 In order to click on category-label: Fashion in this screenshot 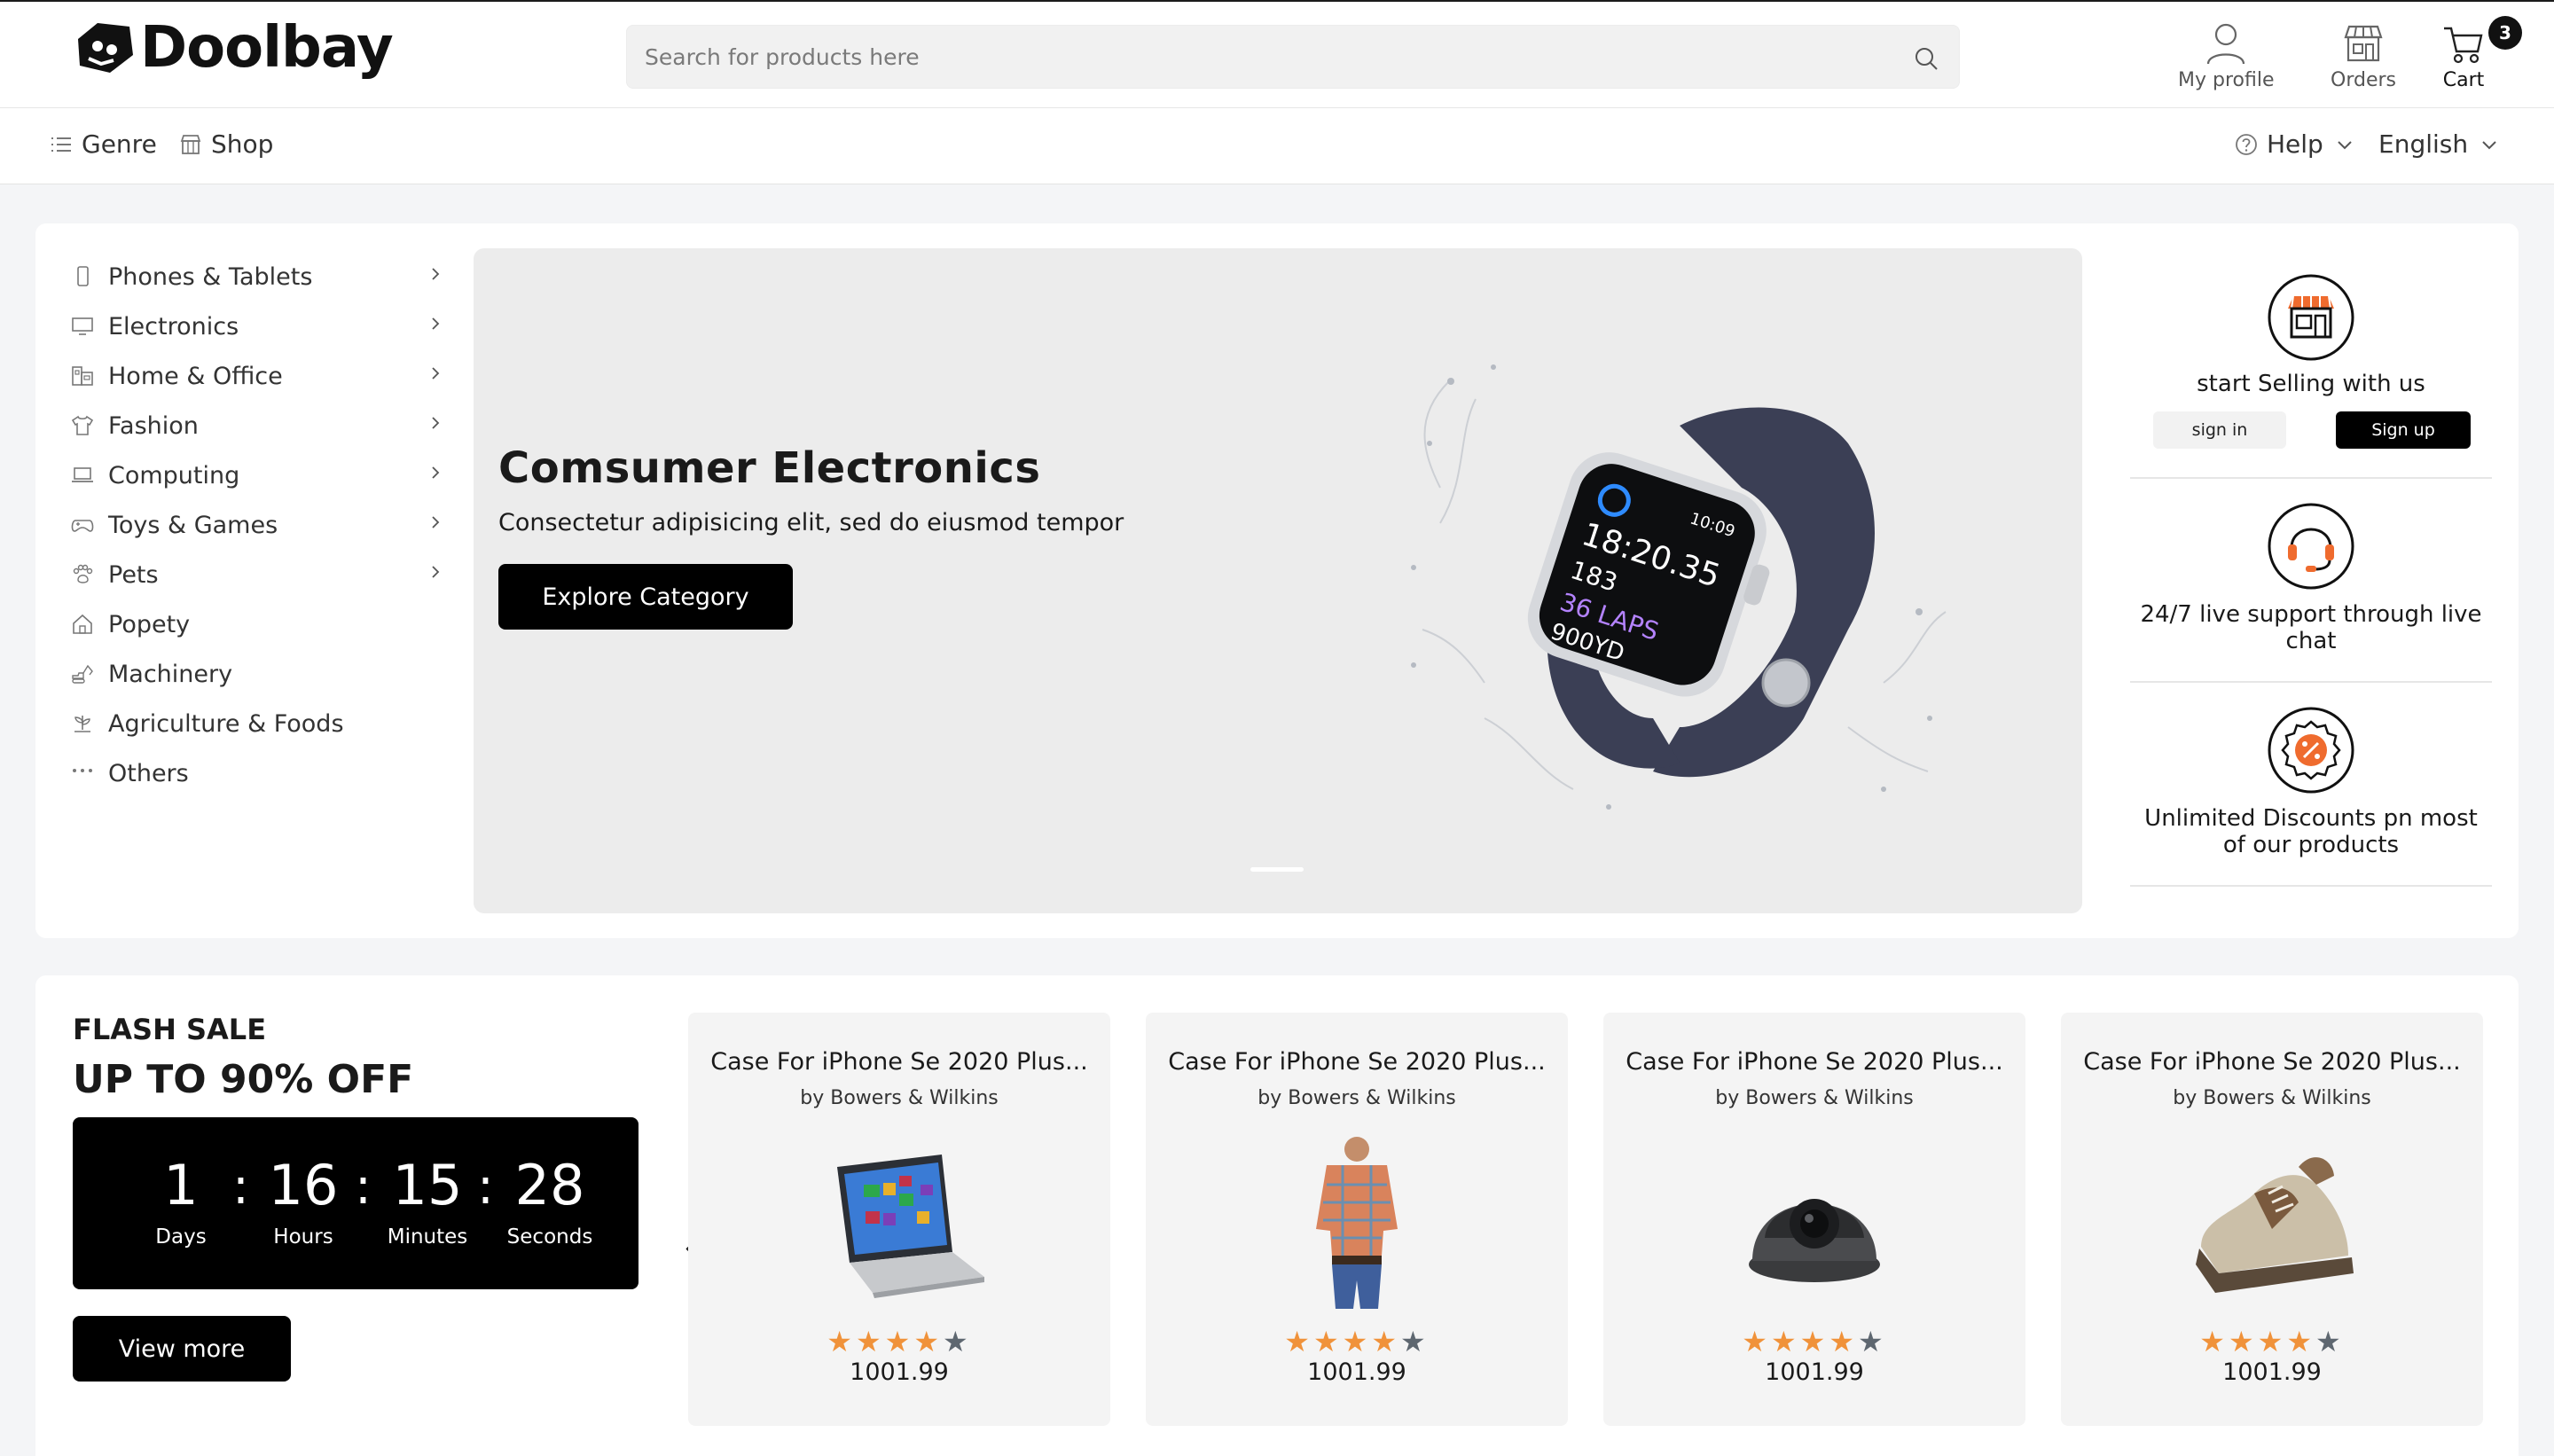, I will do `click(153, 425)`.